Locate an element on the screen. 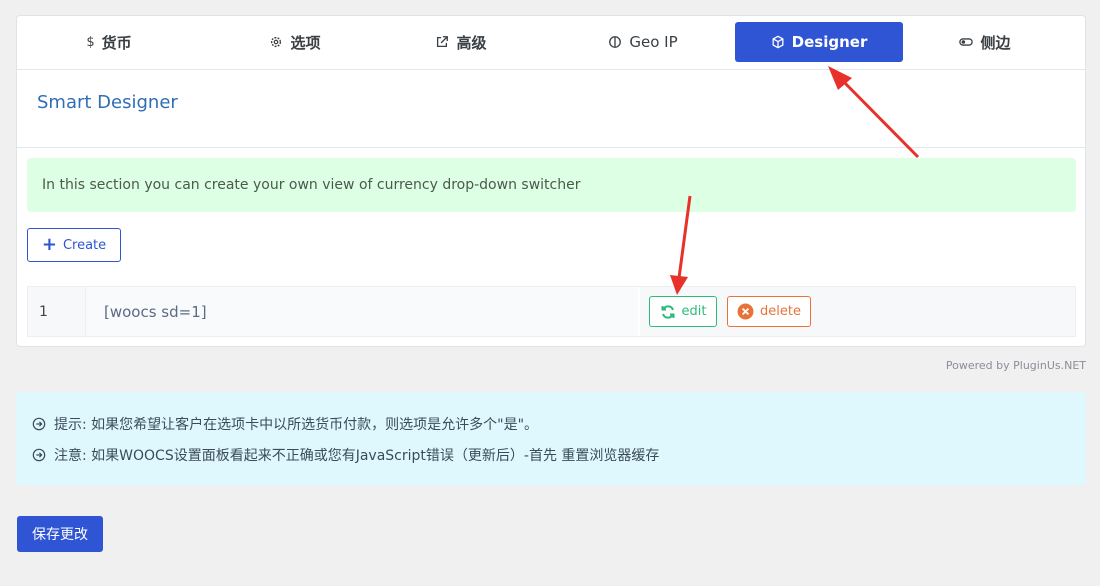 The height and width of the screenshot is (586, 1100). table-row: 1 [woocs sd=1] edit delete is located at coordinates (551, 311).